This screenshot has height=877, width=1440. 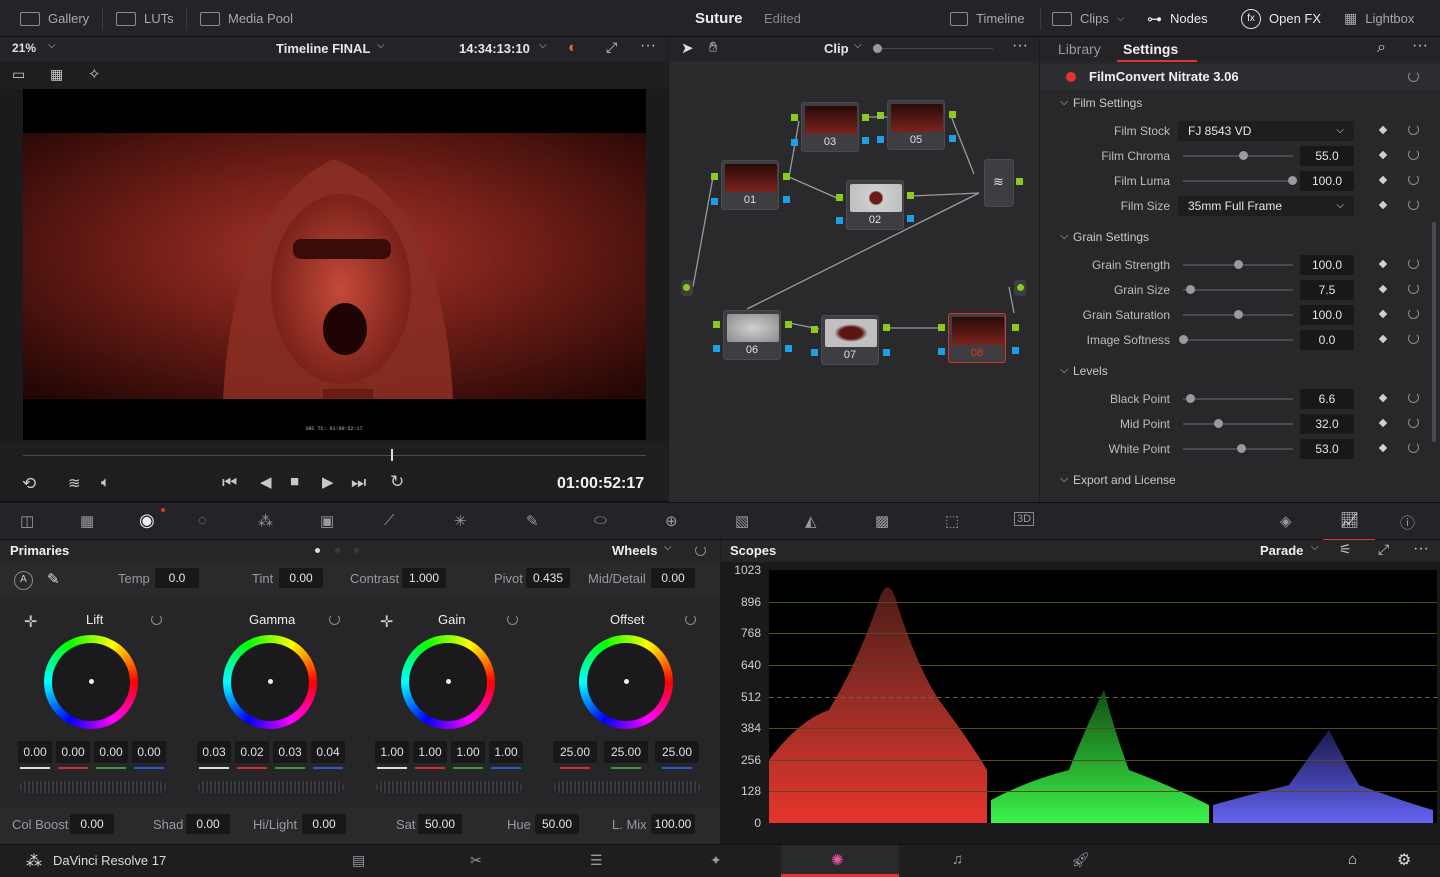 What do you see at coordinates (957, 859) in the screenshot?
I see `fairlight-page-icon: ♫` at bounding box center [957, 859].